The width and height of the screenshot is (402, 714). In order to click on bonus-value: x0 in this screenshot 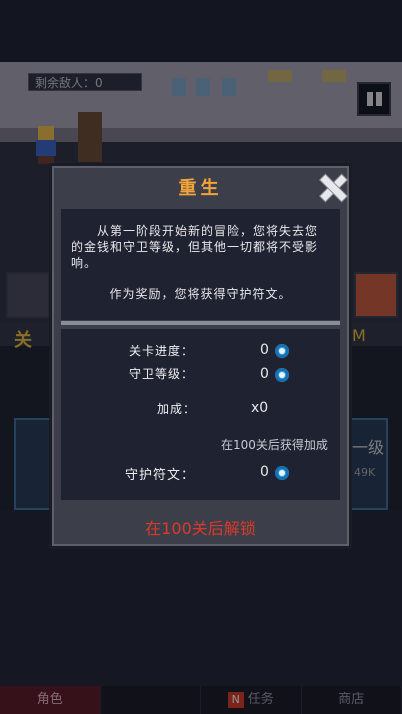, I will do `click(260, 408)`.